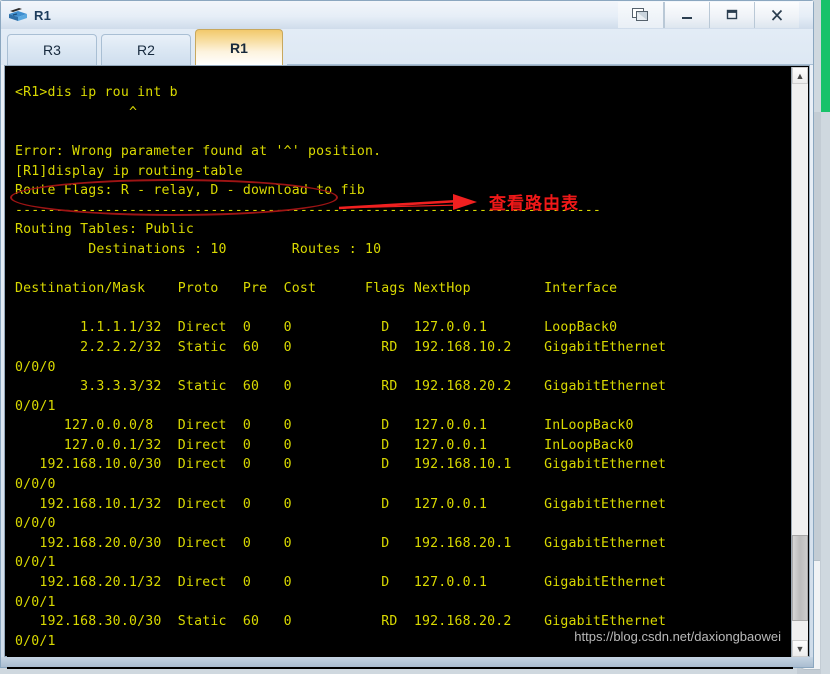 This screenshot has height=674, width=830. What do you see at coordinates (52, 49) in the screenshot?
I see `tab-r3: R3` at bounding box center [52, 49].